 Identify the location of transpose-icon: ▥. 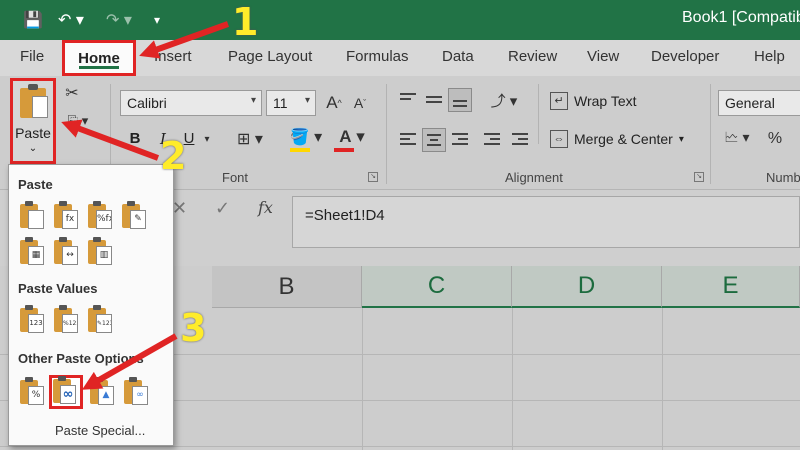
(100, 252).